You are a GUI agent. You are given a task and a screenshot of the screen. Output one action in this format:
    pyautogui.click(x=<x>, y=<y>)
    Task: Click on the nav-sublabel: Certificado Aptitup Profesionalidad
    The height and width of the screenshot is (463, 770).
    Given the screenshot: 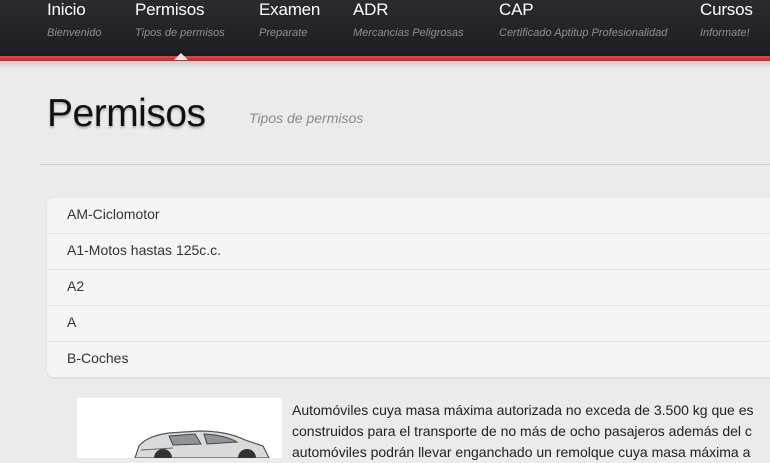 What is the action you would take?
    pyautogui.click(x=583, y=33)
    